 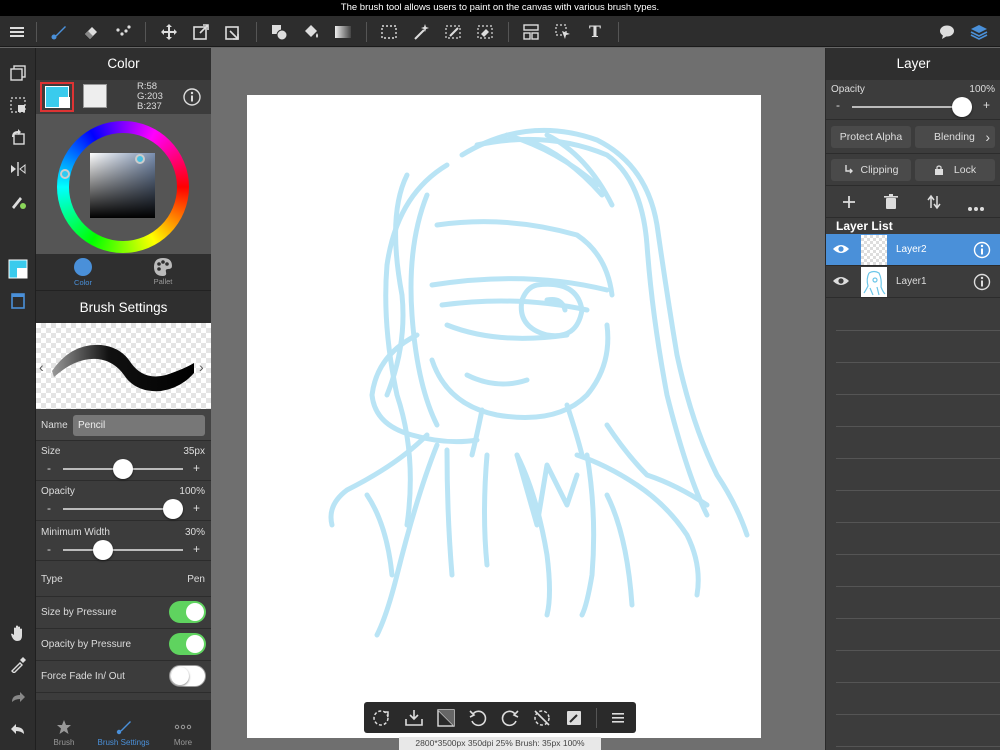 What do you see at coordinates (311, 31) in the screenshot?
I see `bucket-icon` at bounding box center [311, 31].